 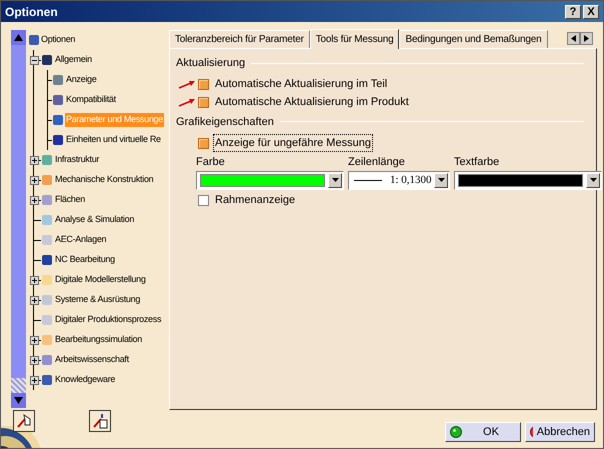 What do you see at coordinates (355, 39) in the screenshot?
I see `tab: Tools für Messung` at bounding box center [355, 39].